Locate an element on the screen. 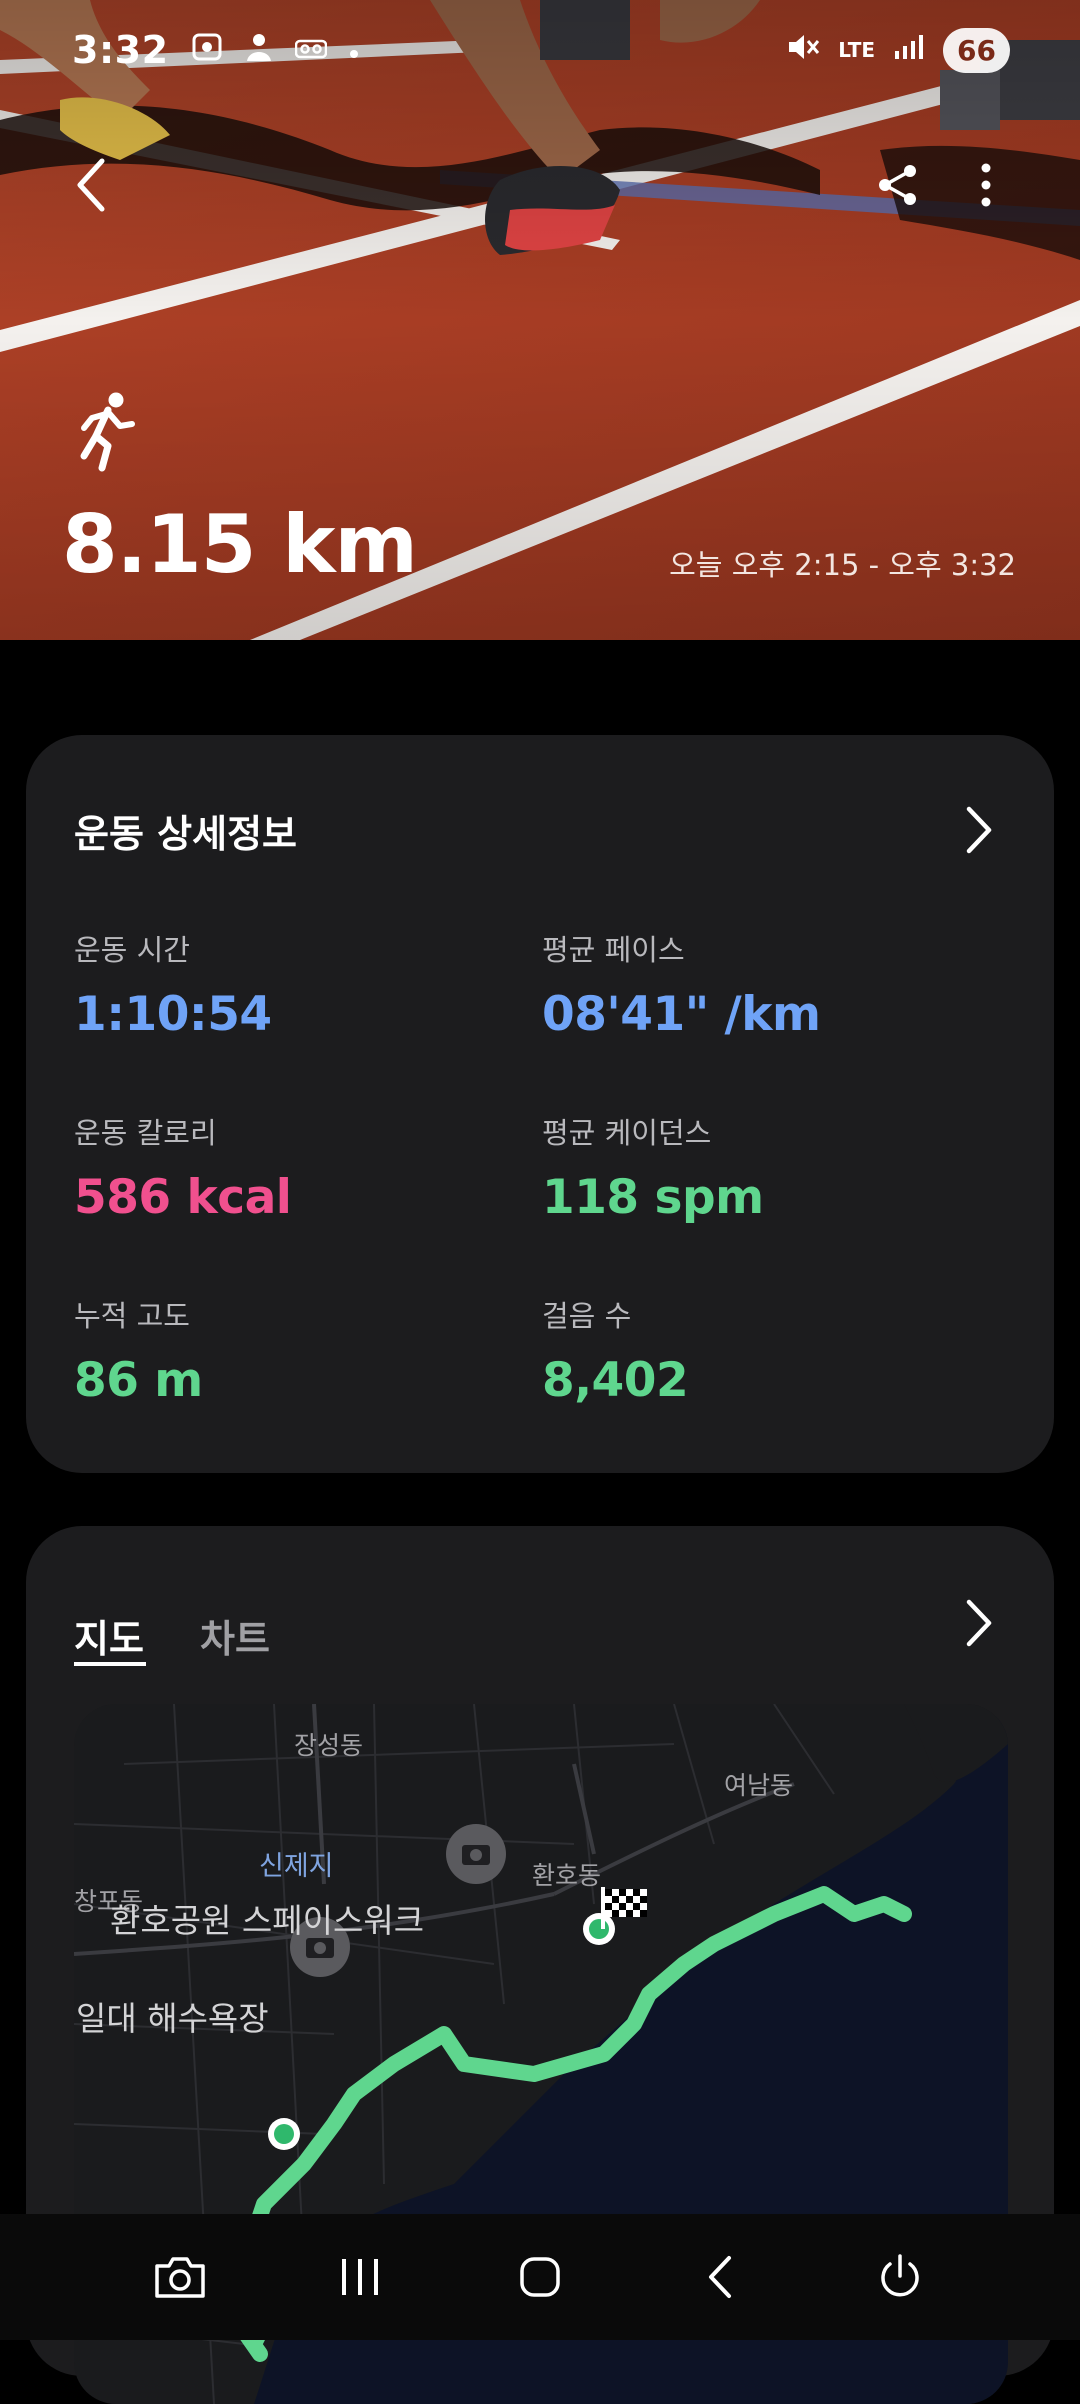  map-label-beach: 일대 해수욕장 is located at coordinates (172, 2018).